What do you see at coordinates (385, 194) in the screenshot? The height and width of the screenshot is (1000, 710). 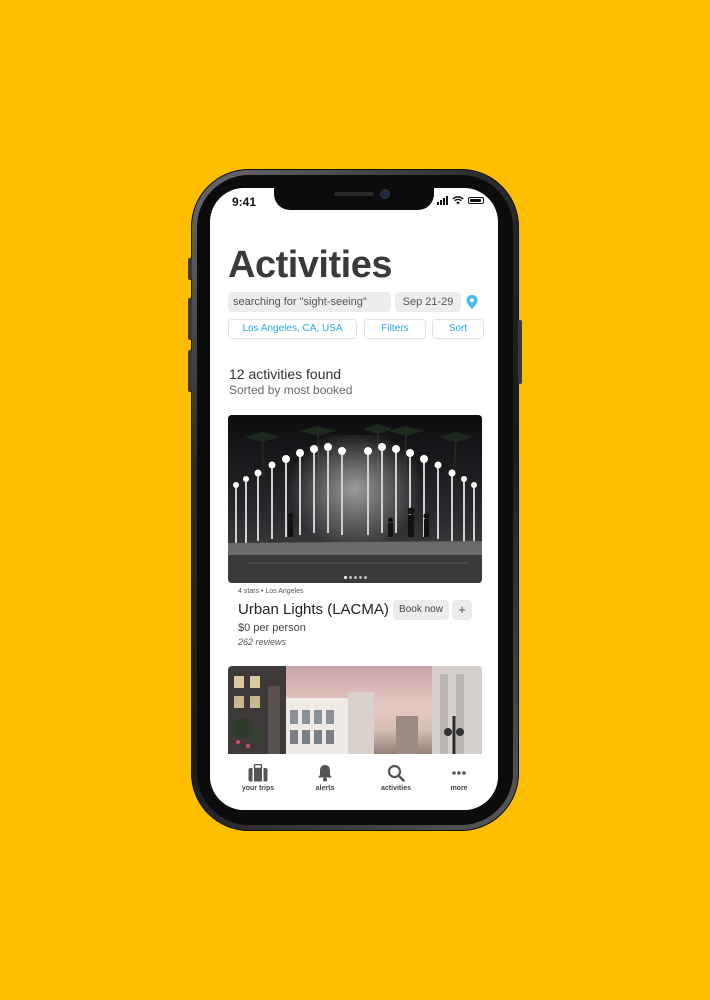 I see `front-camera` at bounding box center [385, 194].